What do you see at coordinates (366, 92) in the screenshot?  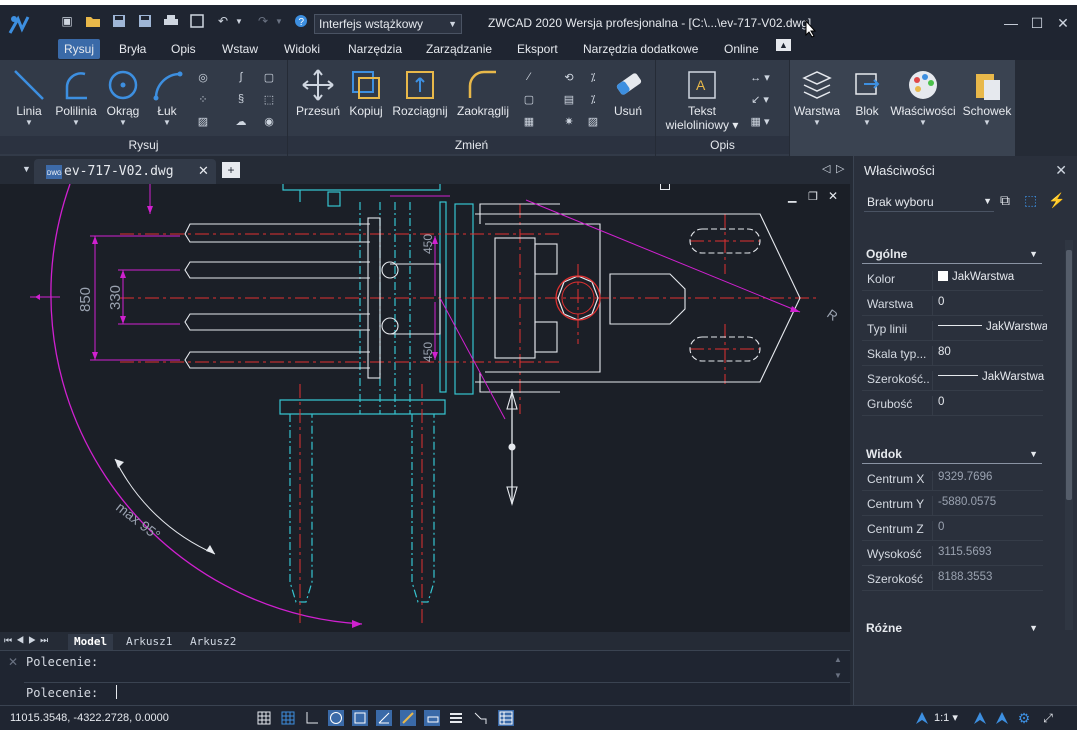 I see `copy-tool: Kopiuj` at bounding box center [366, 92].